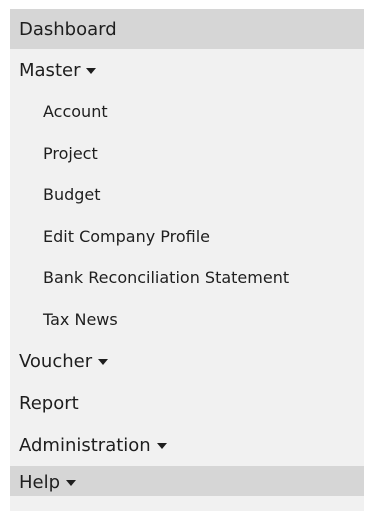  I want to click on submenu-item-account: Account, so click(187, 112).